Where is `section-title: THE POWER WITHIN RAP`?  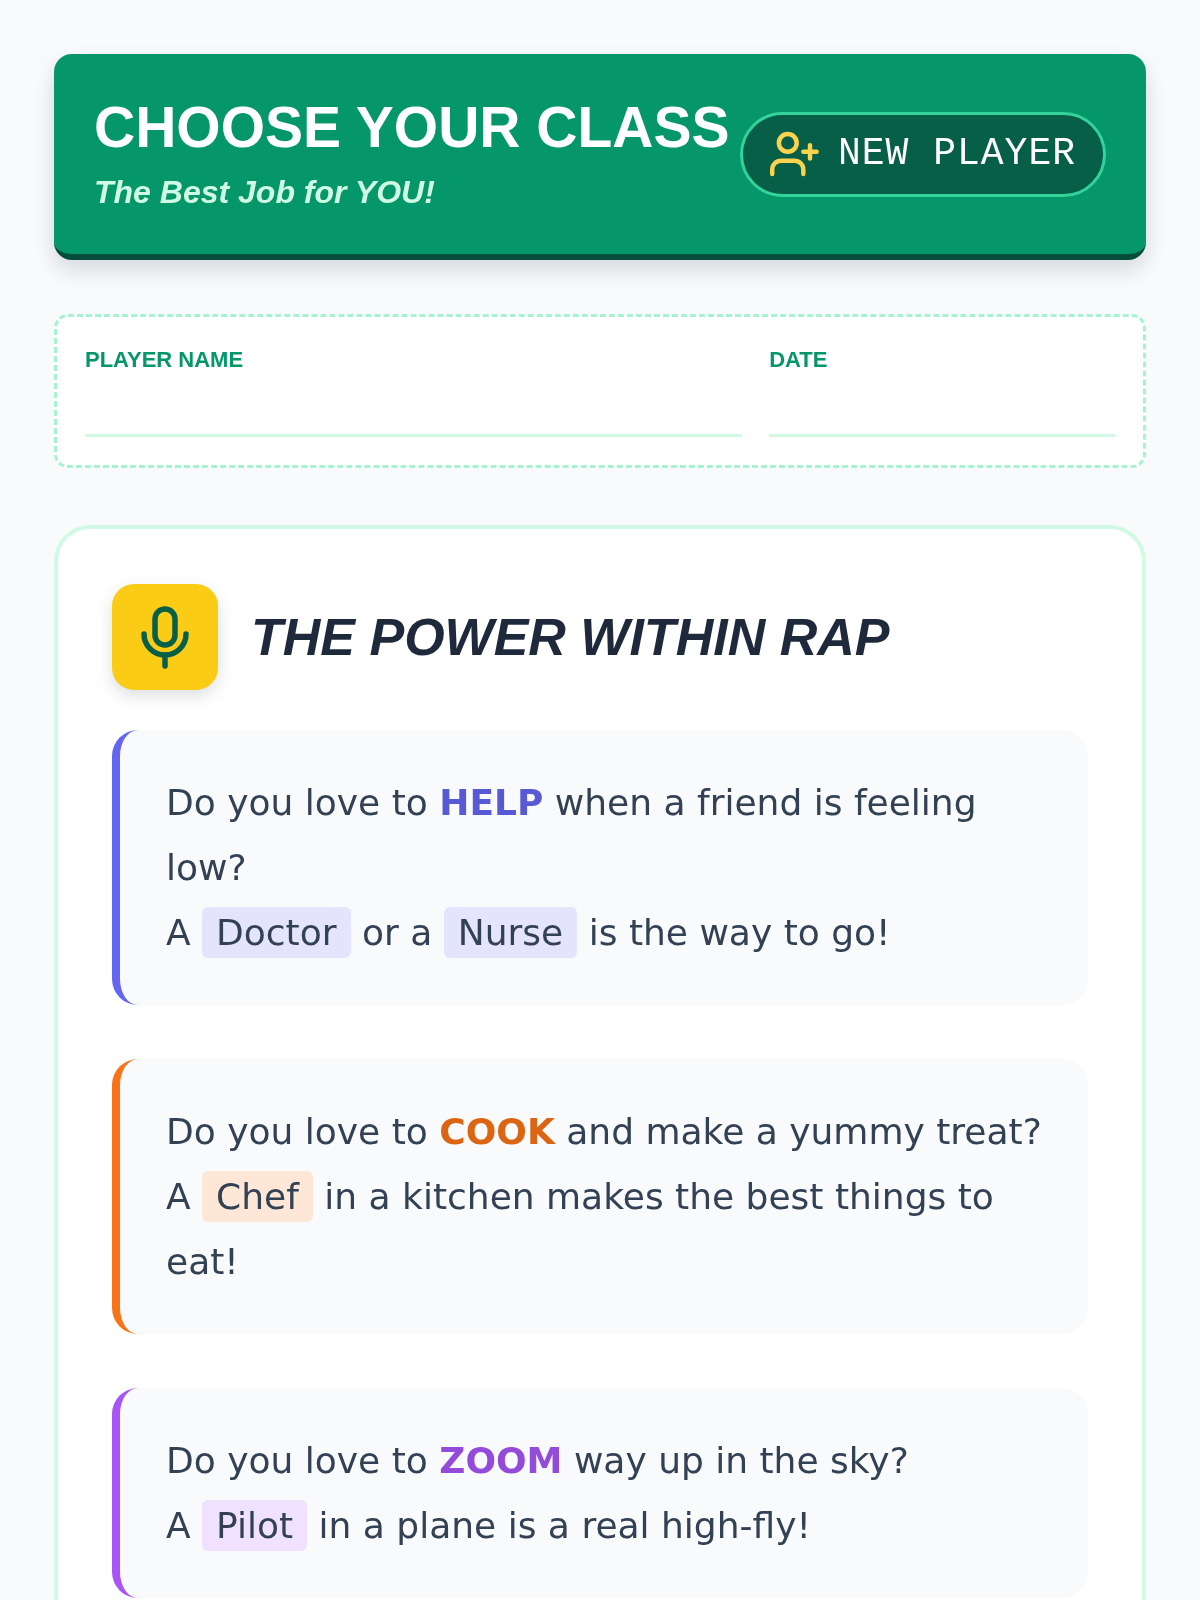 section-title: THE POWER WITHIN RAP is located at coordinates (570, 637).